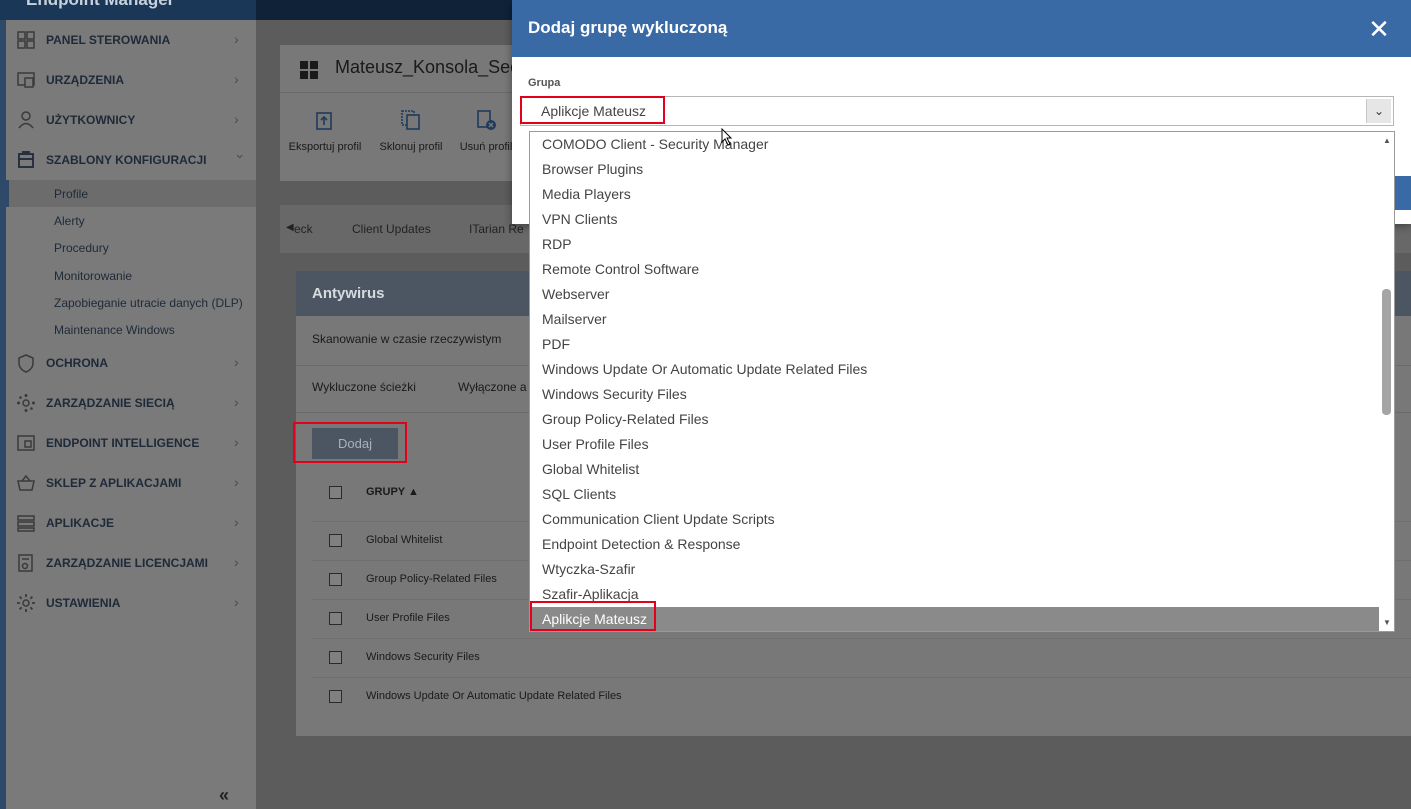 The height and width of the screenshot is (809, 1411). What do you see at coordinates (391, 229) in the screenshot?
I see `tab-client-updates: Client Updates` at bounding box center [391, 229].